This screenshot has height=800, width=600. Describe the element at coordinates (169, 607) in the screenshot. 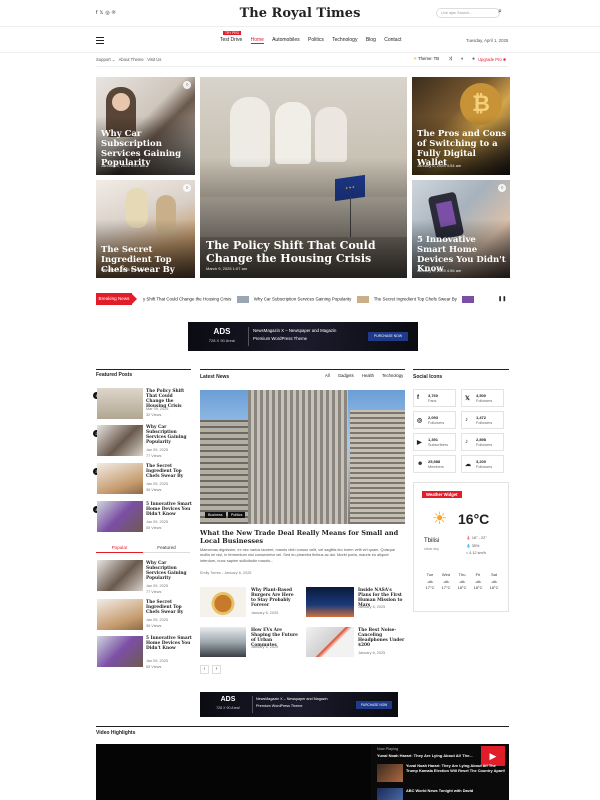

I see `popular-post-title: The Secret Ingredient Top Chefs Swear By` at that location.